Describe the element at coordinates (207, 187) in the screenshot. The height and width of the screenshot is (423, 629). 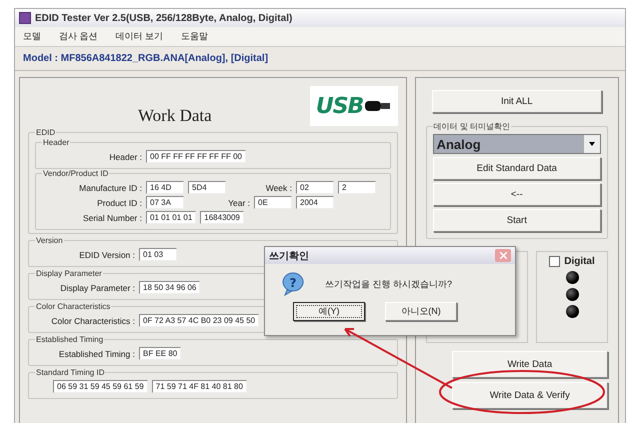
I see `value-field: 5D4` at that location.